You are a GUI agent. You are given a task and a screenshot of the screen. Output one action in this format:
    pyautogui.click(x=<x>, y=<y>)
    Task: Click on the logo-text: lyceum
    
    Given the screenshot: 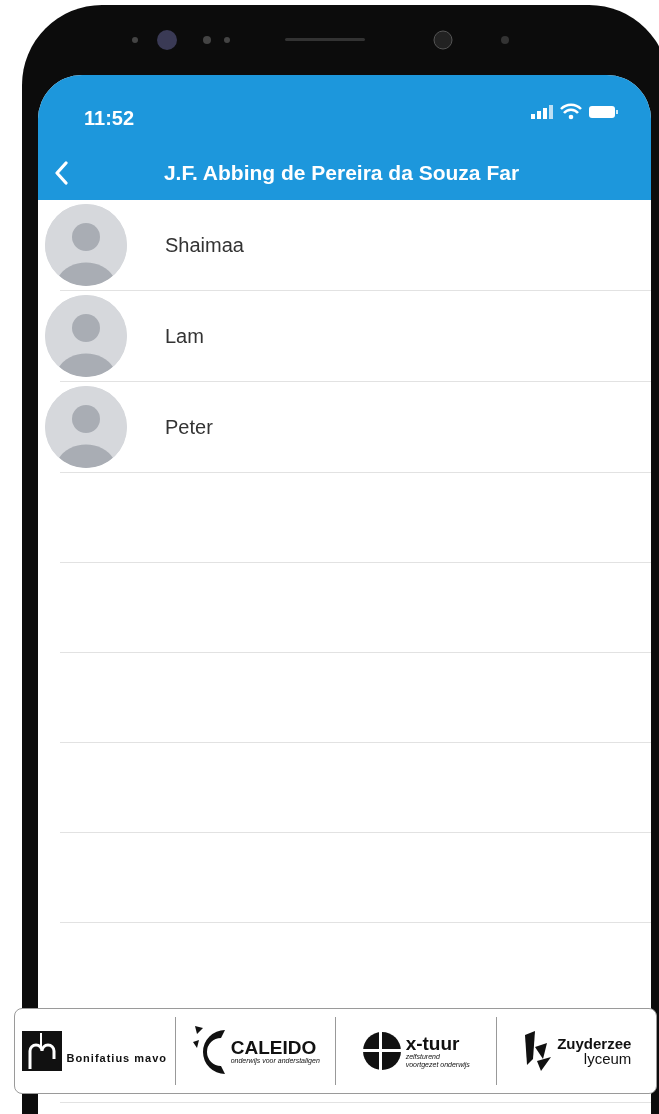 What is the action you would take?
    pyautogui.click(x=607, y=1058)
    